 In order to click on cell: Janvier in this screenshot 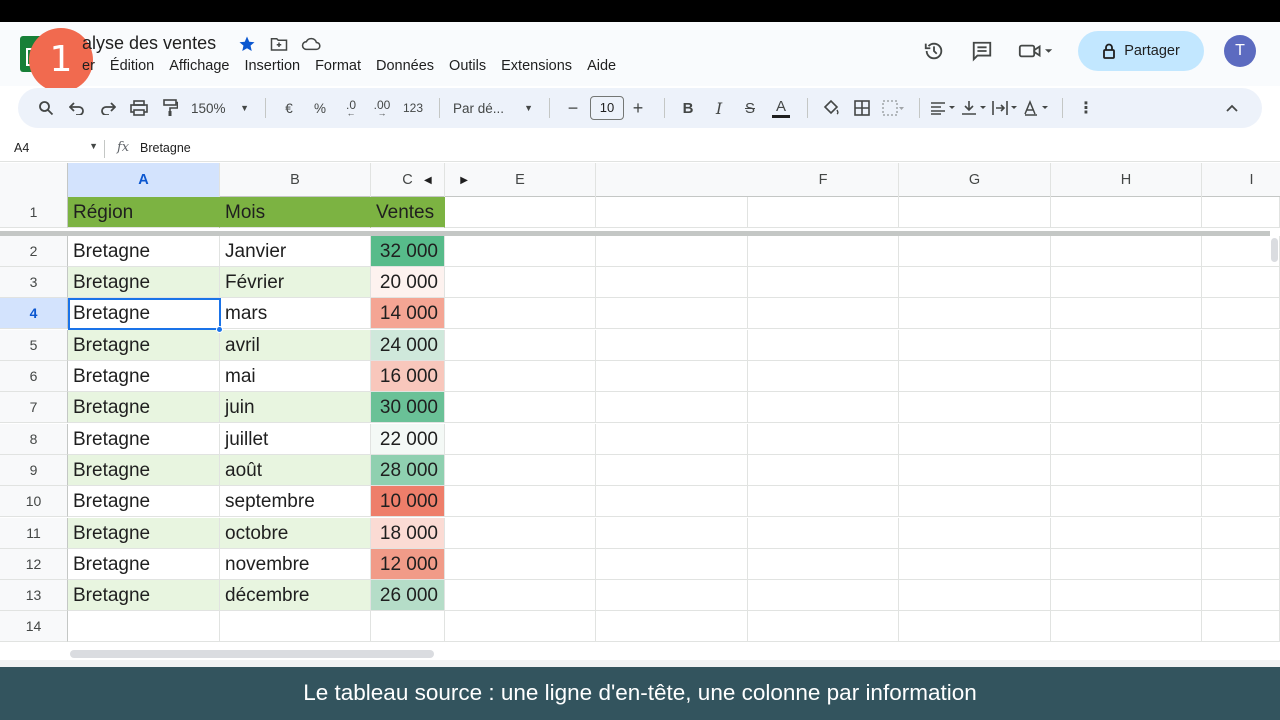, I will do `click(295, 251)`.